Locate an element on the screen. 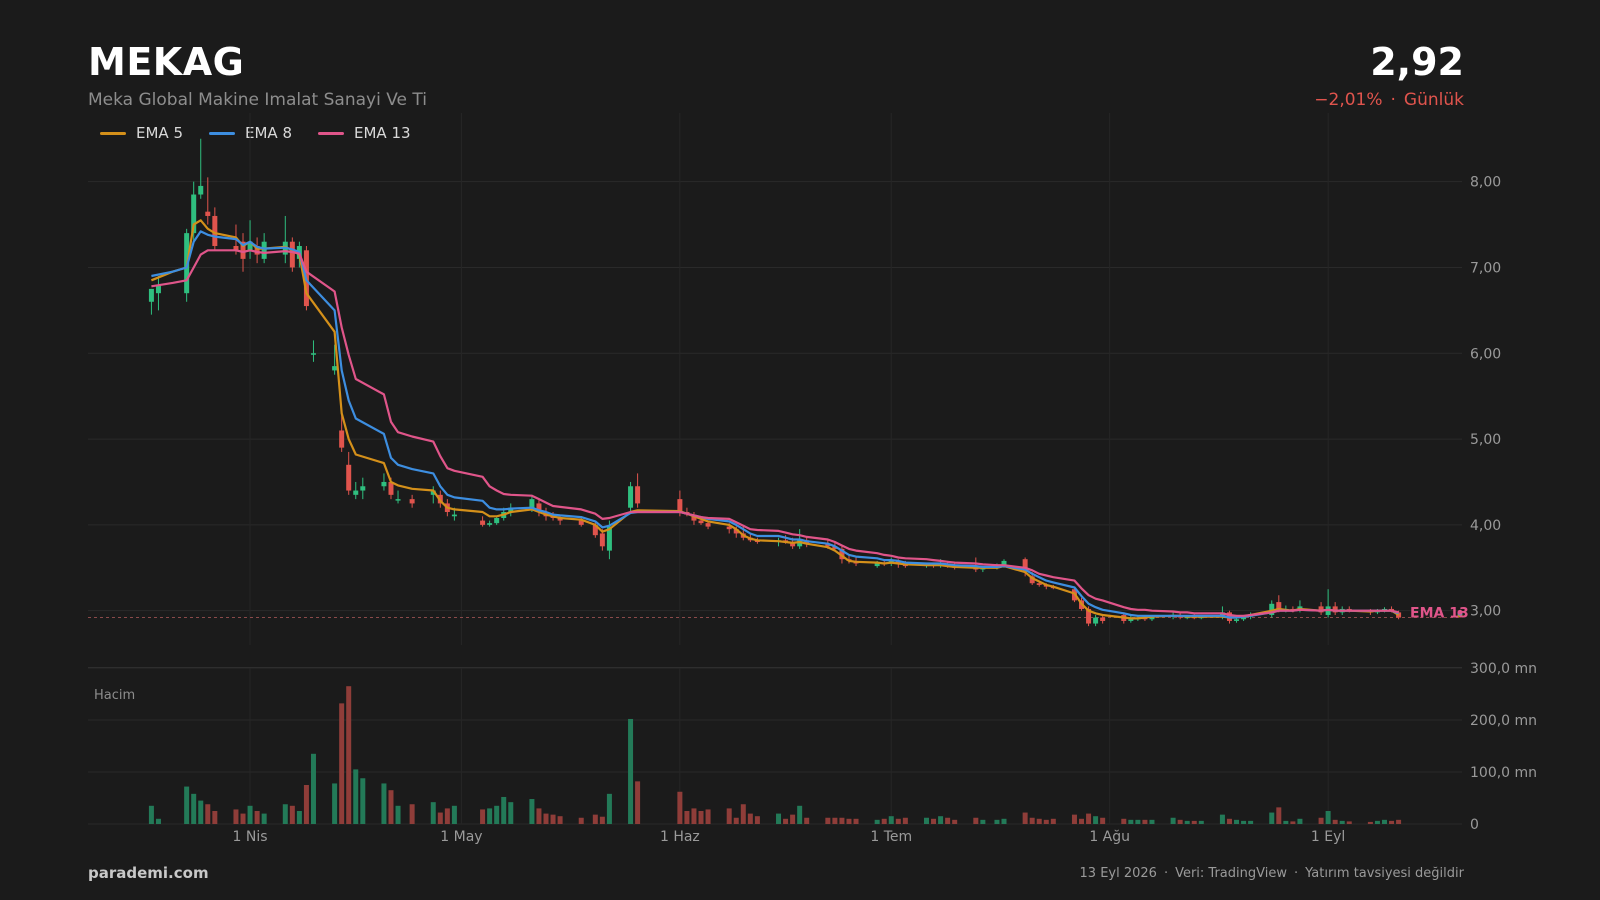 The height and width of the screenshot is (900, 1600). volume-tick-label: 300,0 mn is located at coordinates (1503, 669).